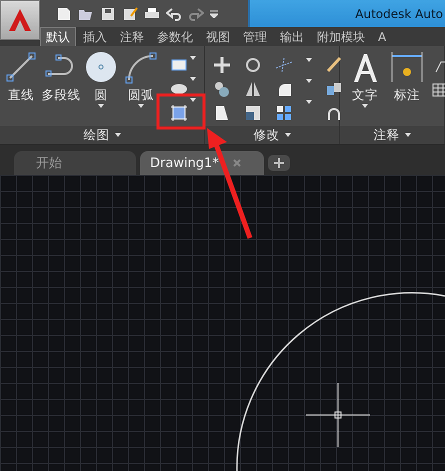  What do you see at coordinates (407, 95) in the screenshot?
I see `tool-label: 标注` at bounding box center [407, 95].